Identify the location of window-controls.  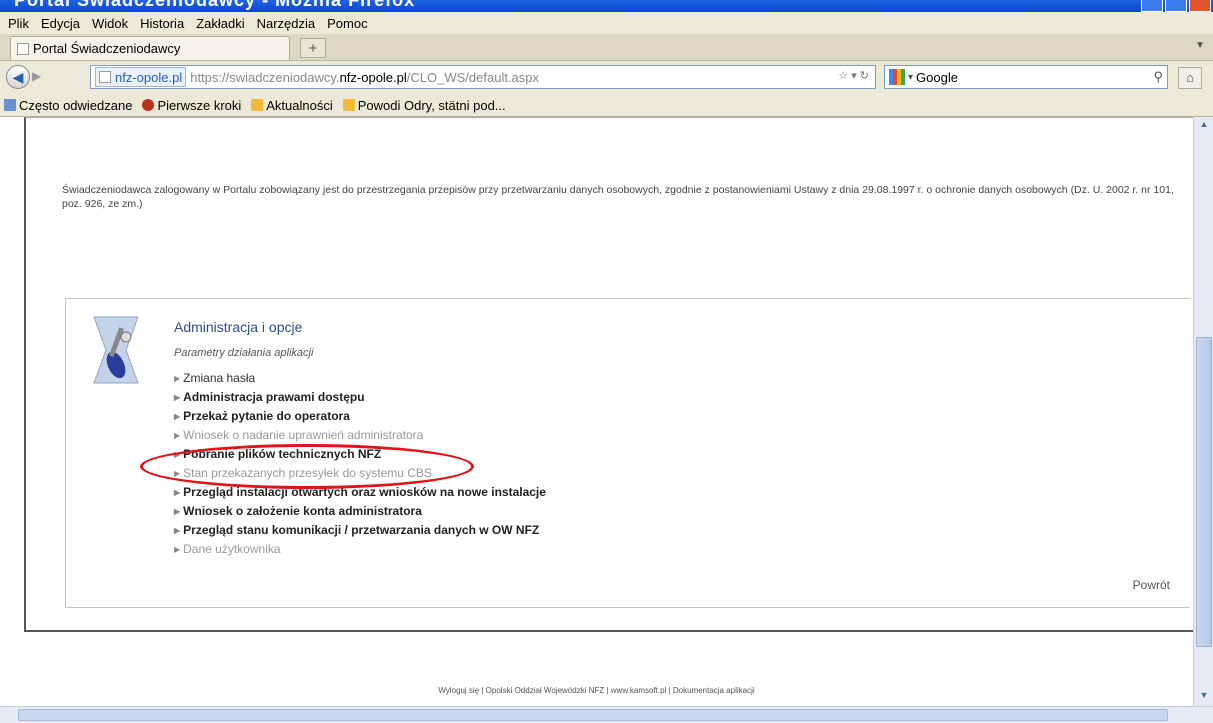
(1176, 6).